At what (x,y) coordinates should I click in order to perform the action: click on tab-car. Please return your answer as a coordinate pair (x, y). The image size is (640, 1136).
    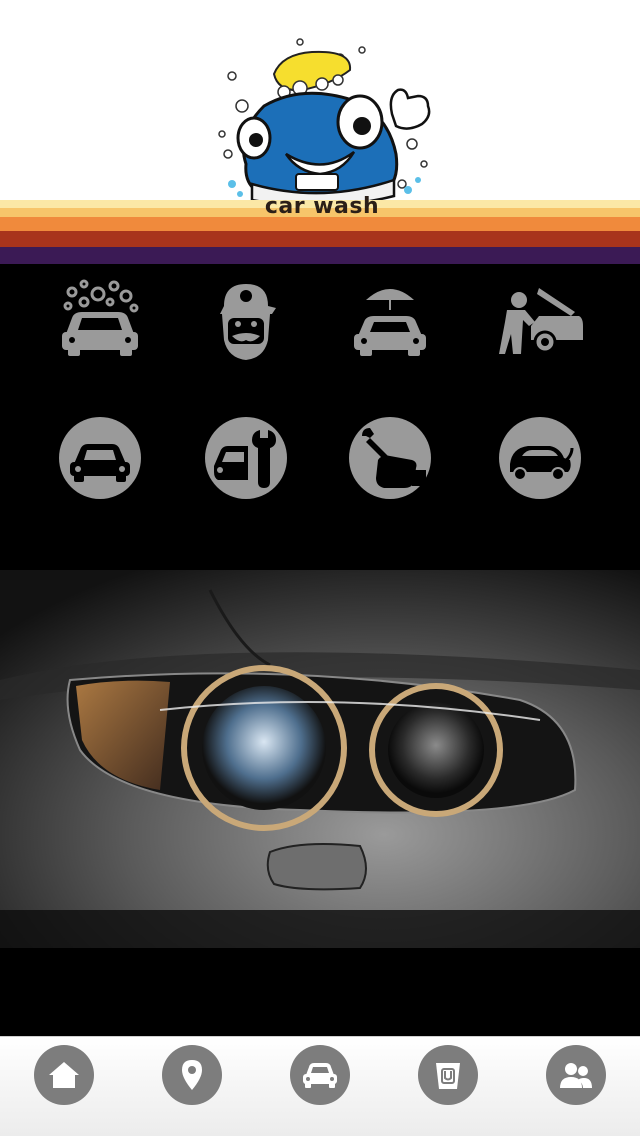
    Looking at the image, I should click on (320, 1075).